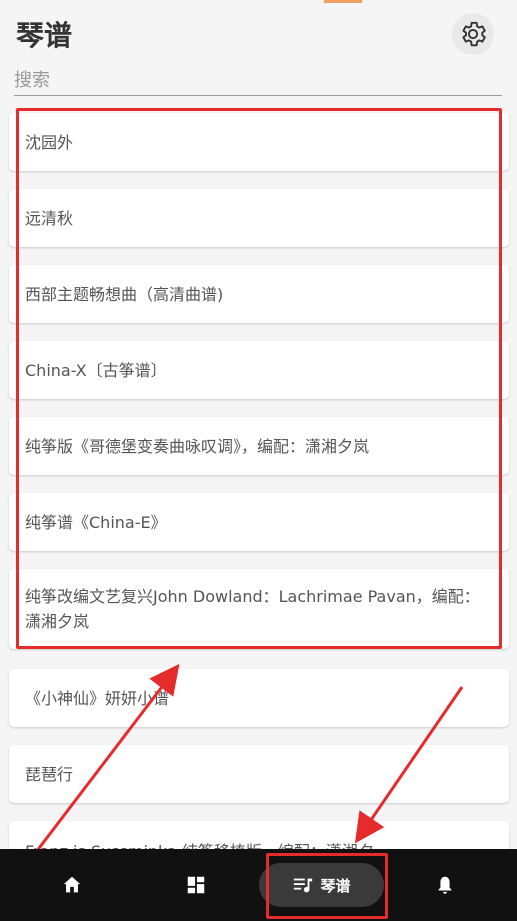  Describe the element at coordinates (259, 522) in the screenshot. I see `list-item: 纯筝谱《China-E》` at that location.